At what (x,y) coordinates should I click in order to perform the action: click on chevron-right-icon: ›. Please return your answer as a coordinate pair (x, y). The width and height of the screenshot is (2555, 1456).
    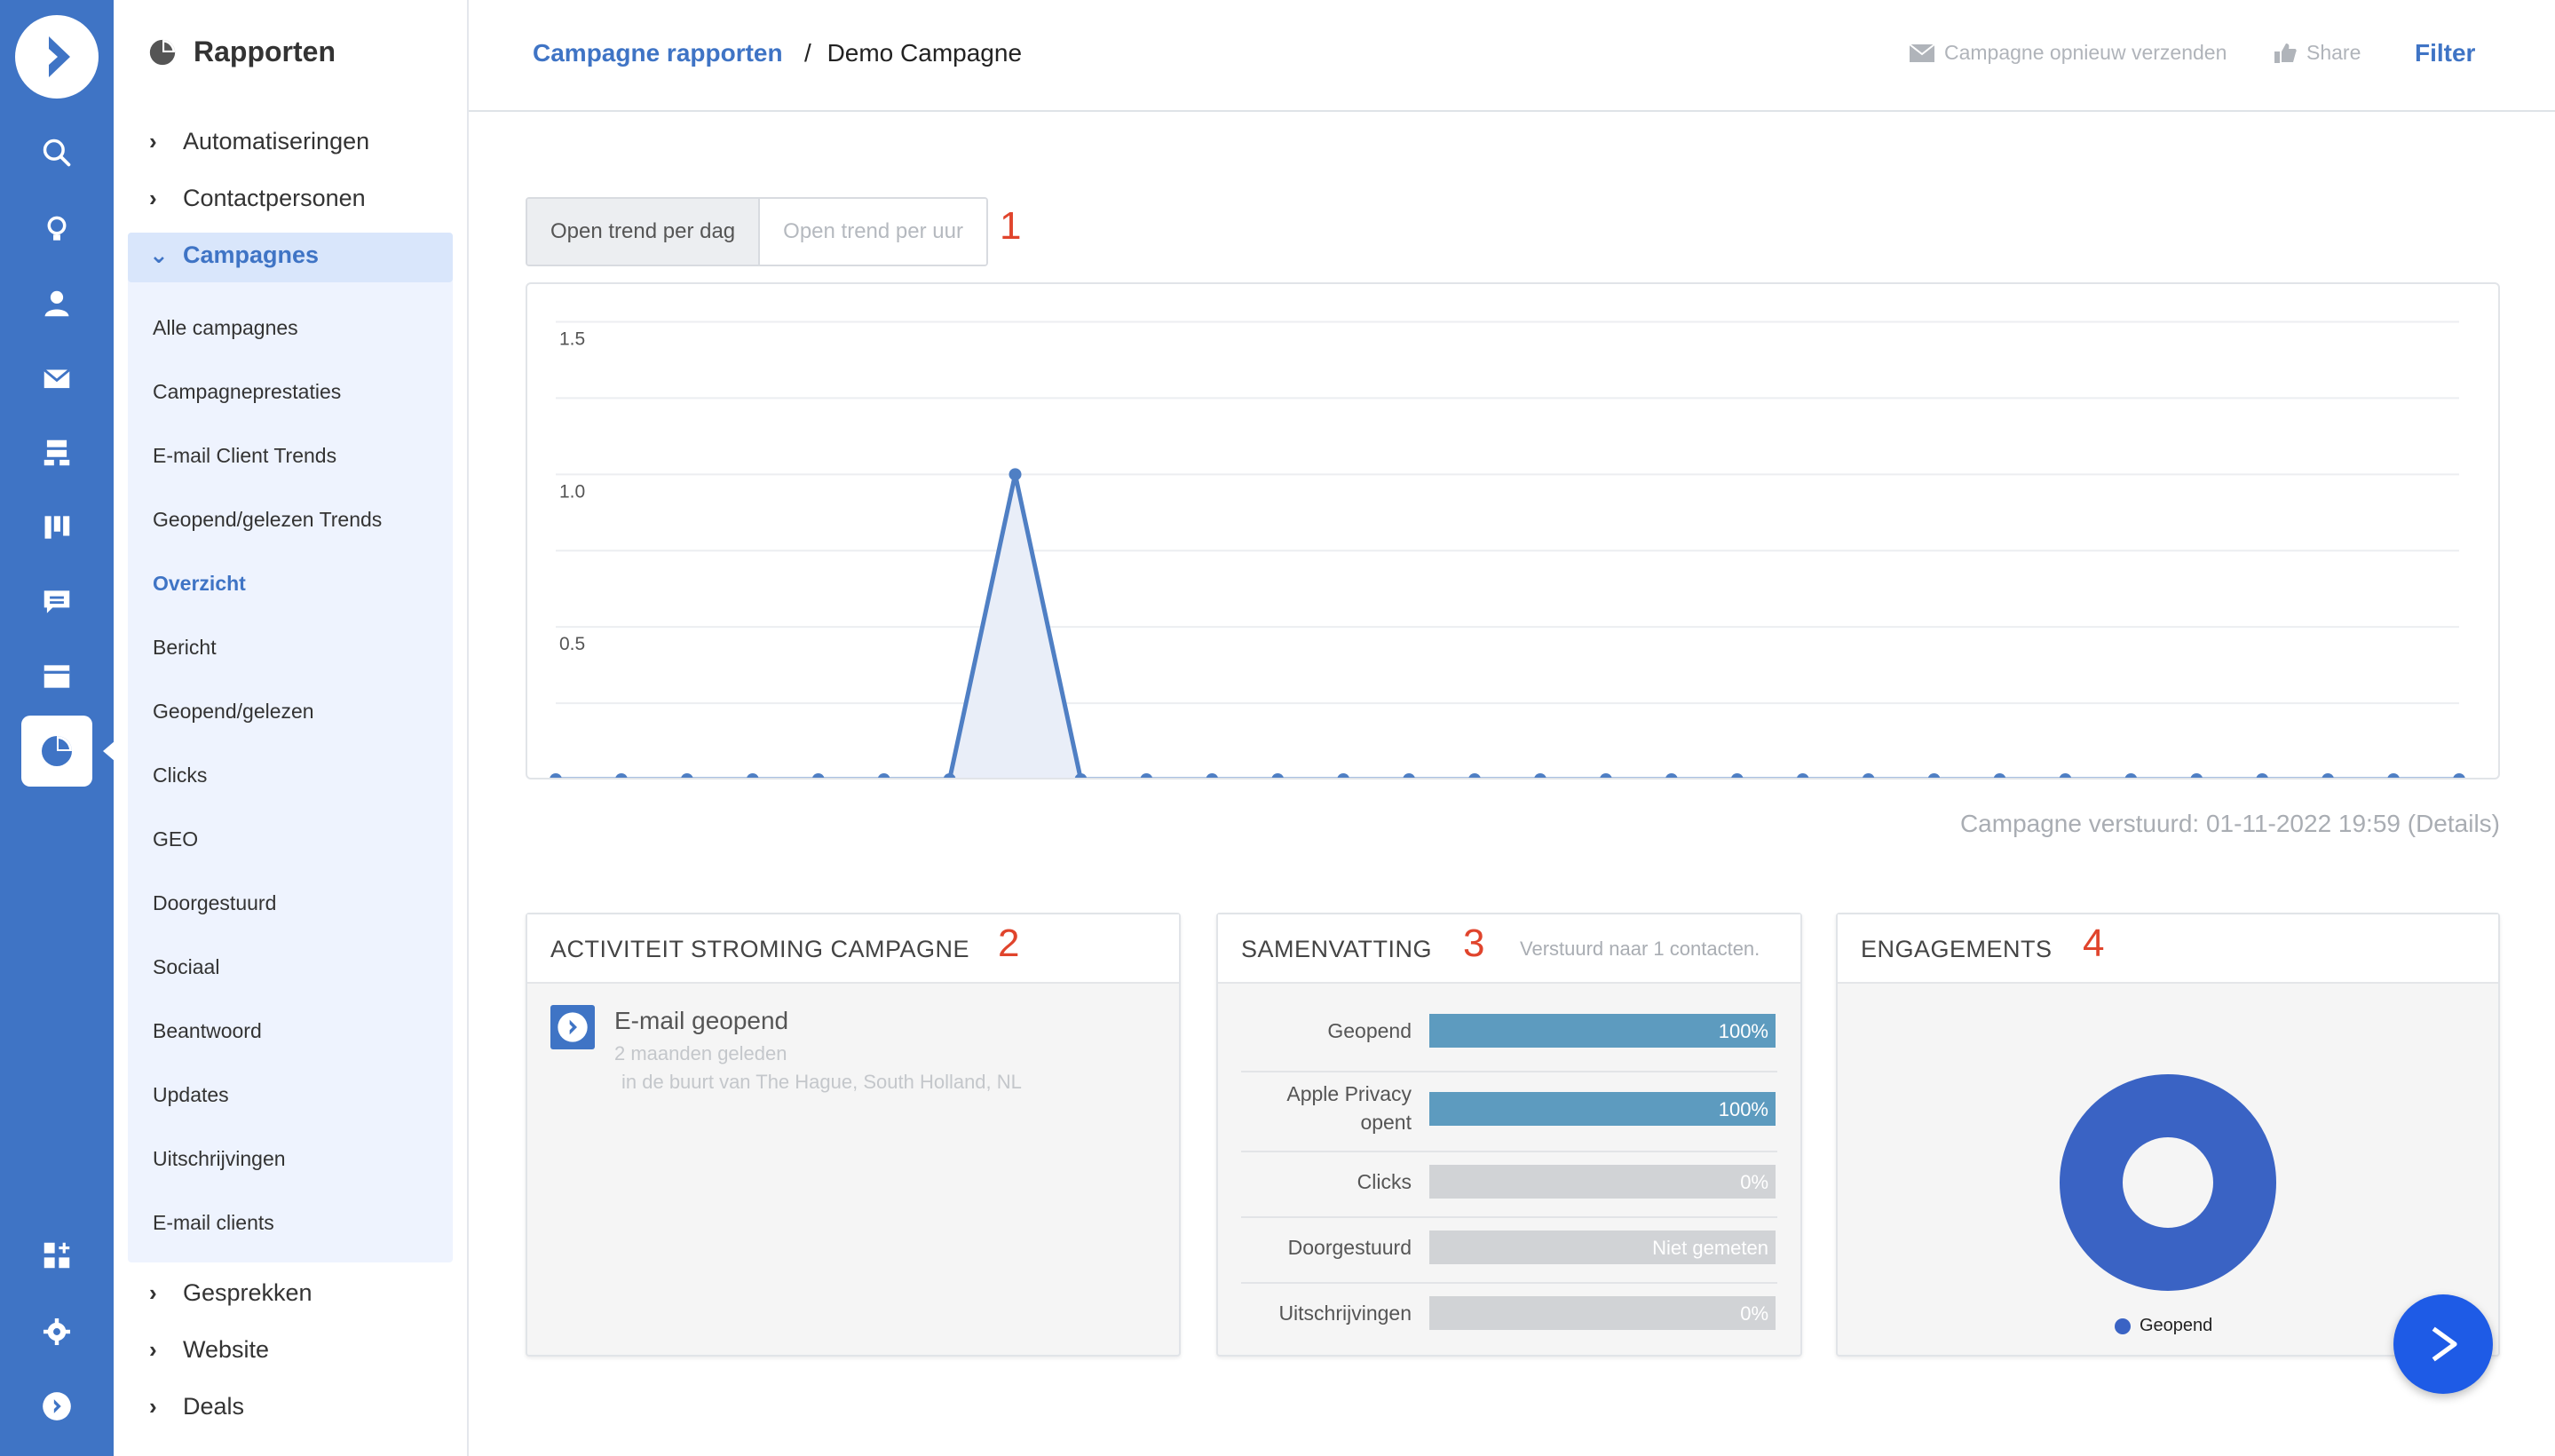
    Looking at the image, I should click on (153, 1292).